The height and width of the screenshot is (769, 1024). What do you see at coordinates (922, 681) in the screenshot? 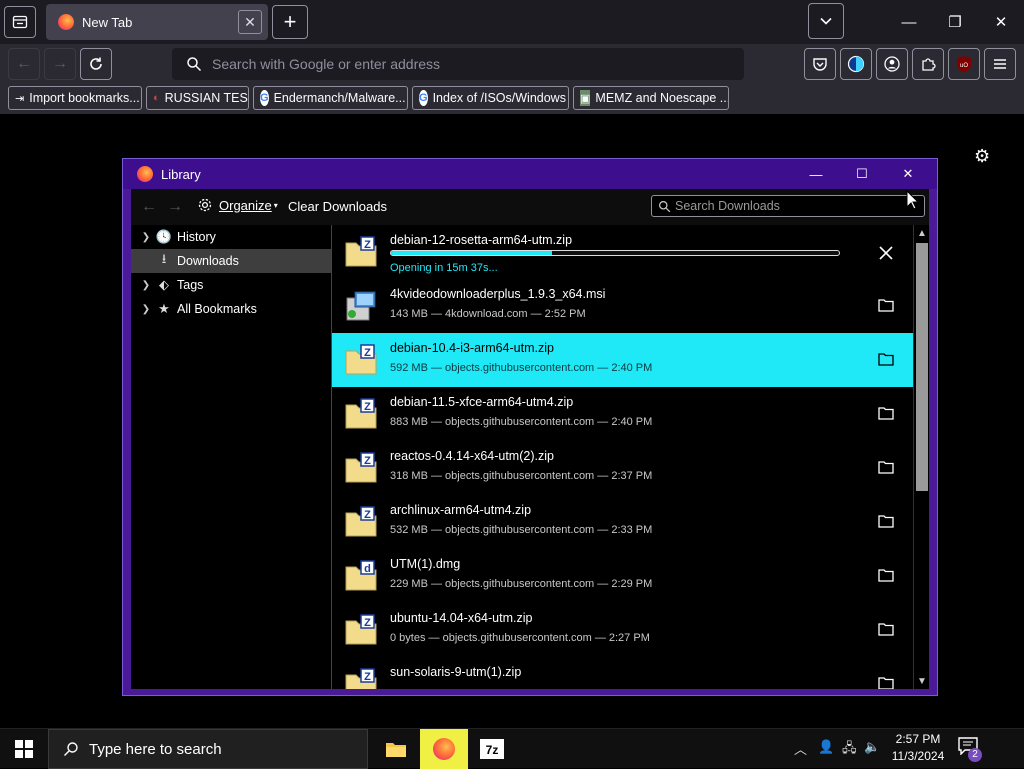
I see `scroll-down-icon: ▼` at bounding box center [922, 681].